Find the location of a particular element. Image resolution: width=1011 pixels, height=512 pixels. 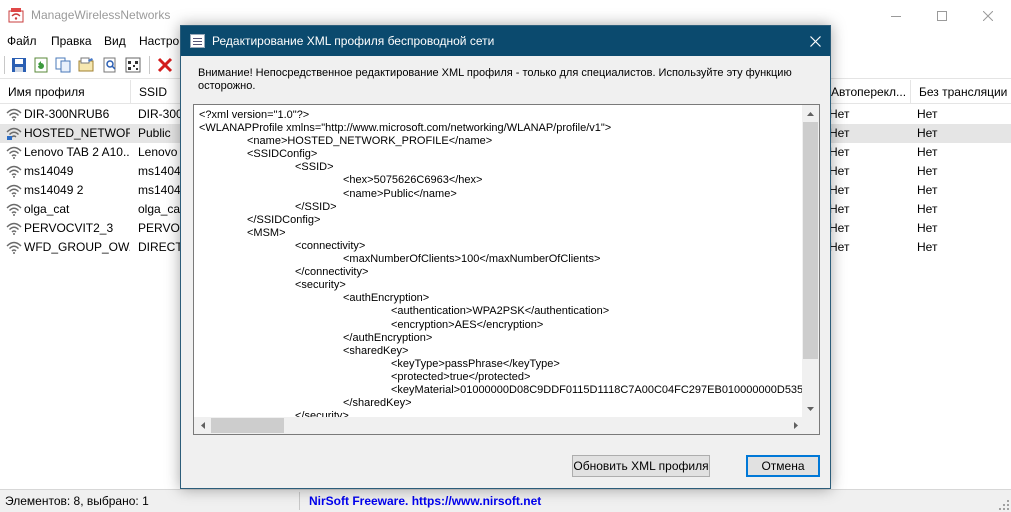

xml-line: </security> is located at coordinates (274, 413).